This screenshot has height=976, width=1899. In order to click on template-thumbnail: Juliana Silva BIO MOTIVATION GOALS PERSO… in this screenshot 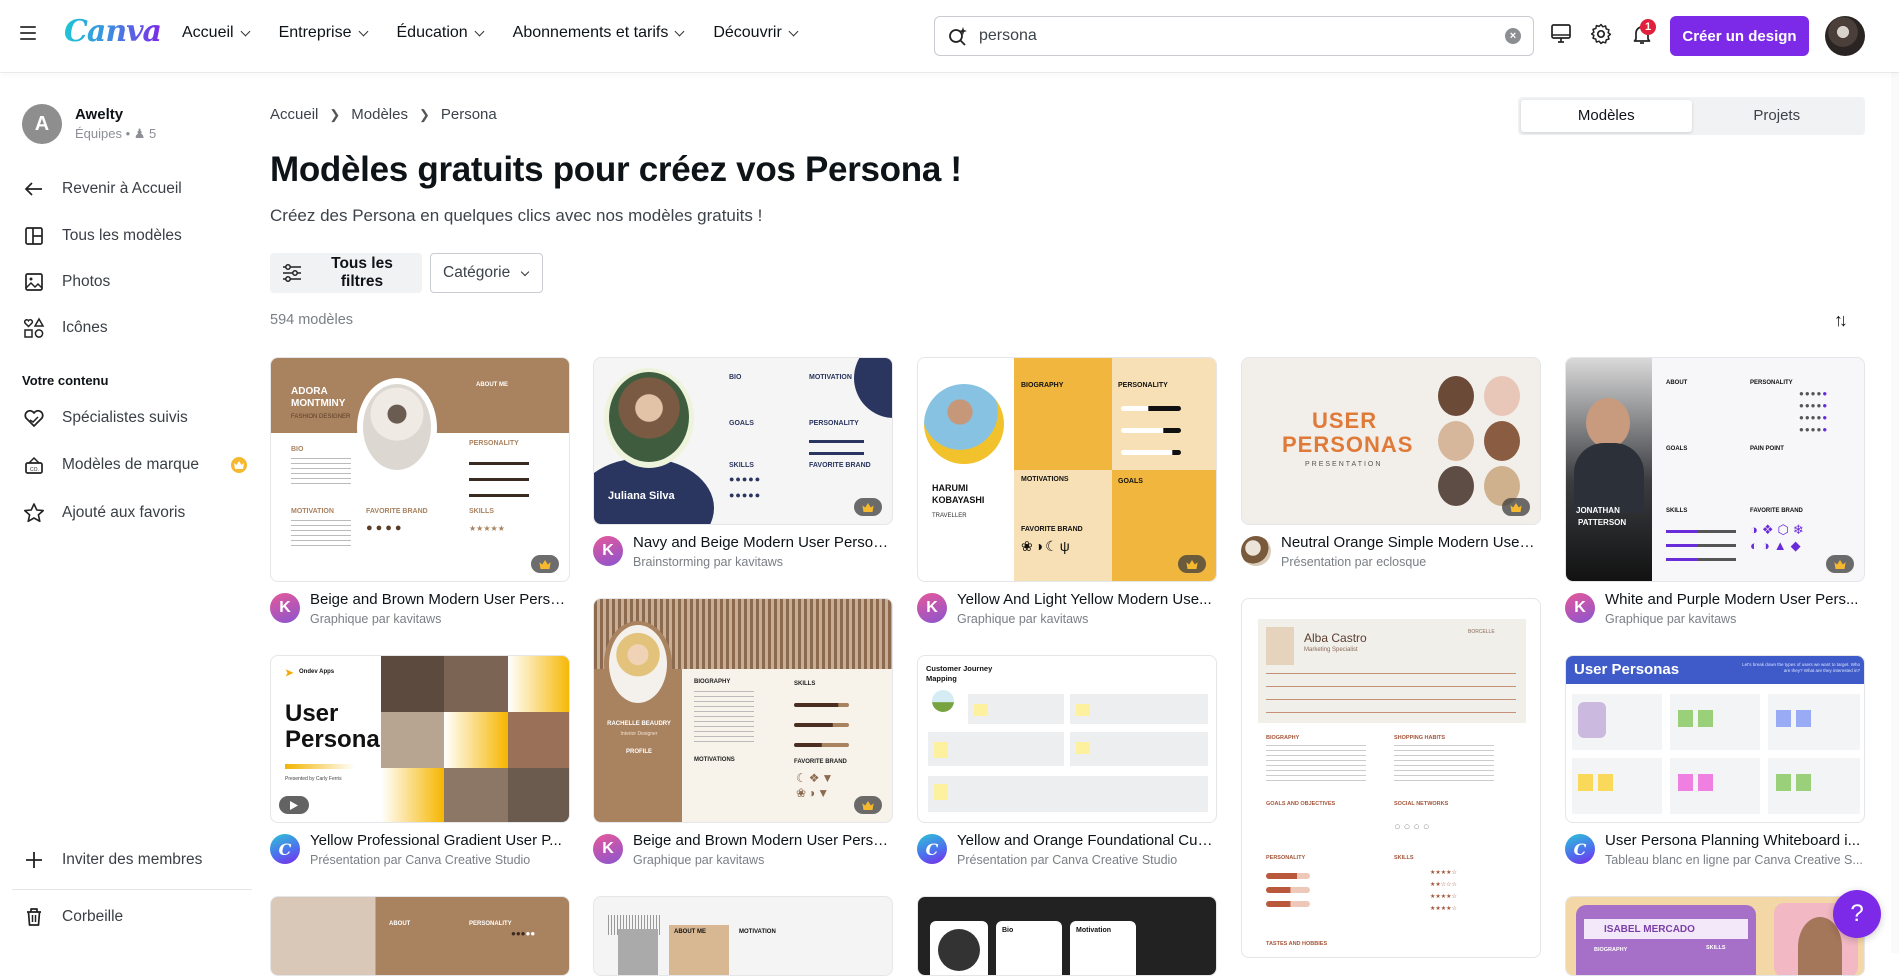, I will do `click(743, 441)`.